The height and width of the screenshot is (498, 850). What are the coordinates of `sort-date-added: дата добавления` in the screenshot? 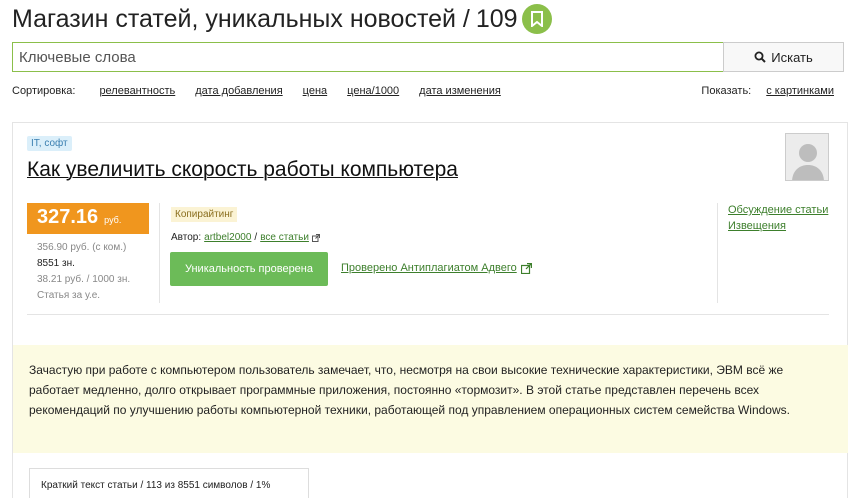 It's located at (238, 91).